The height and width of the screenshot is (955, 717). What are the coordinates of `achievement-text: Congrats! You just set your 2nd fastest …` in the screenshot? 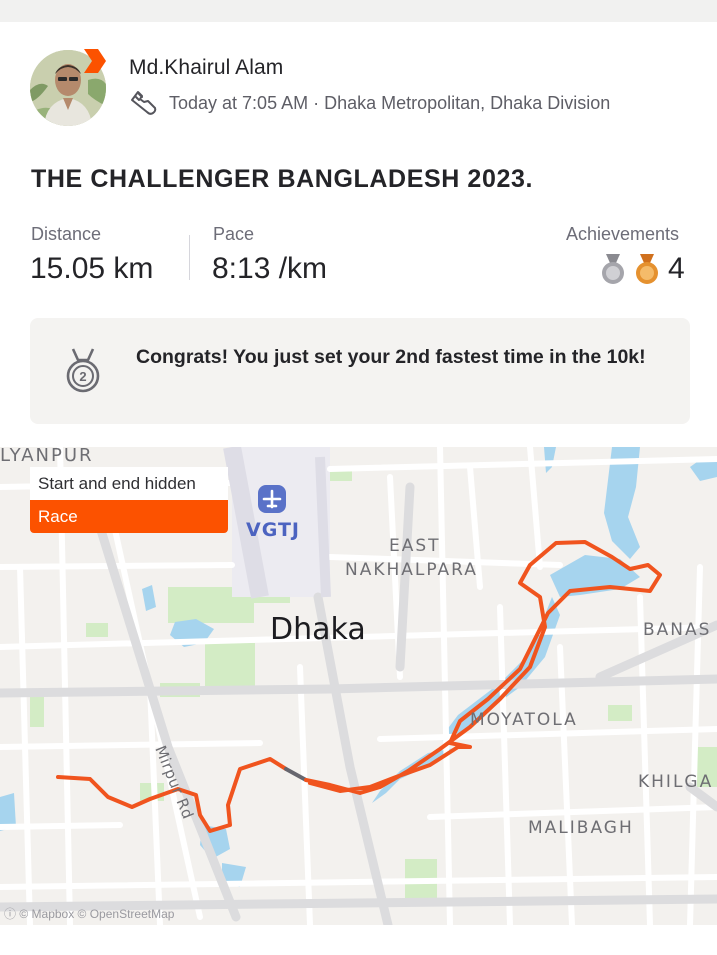 It's located at (391, 357).